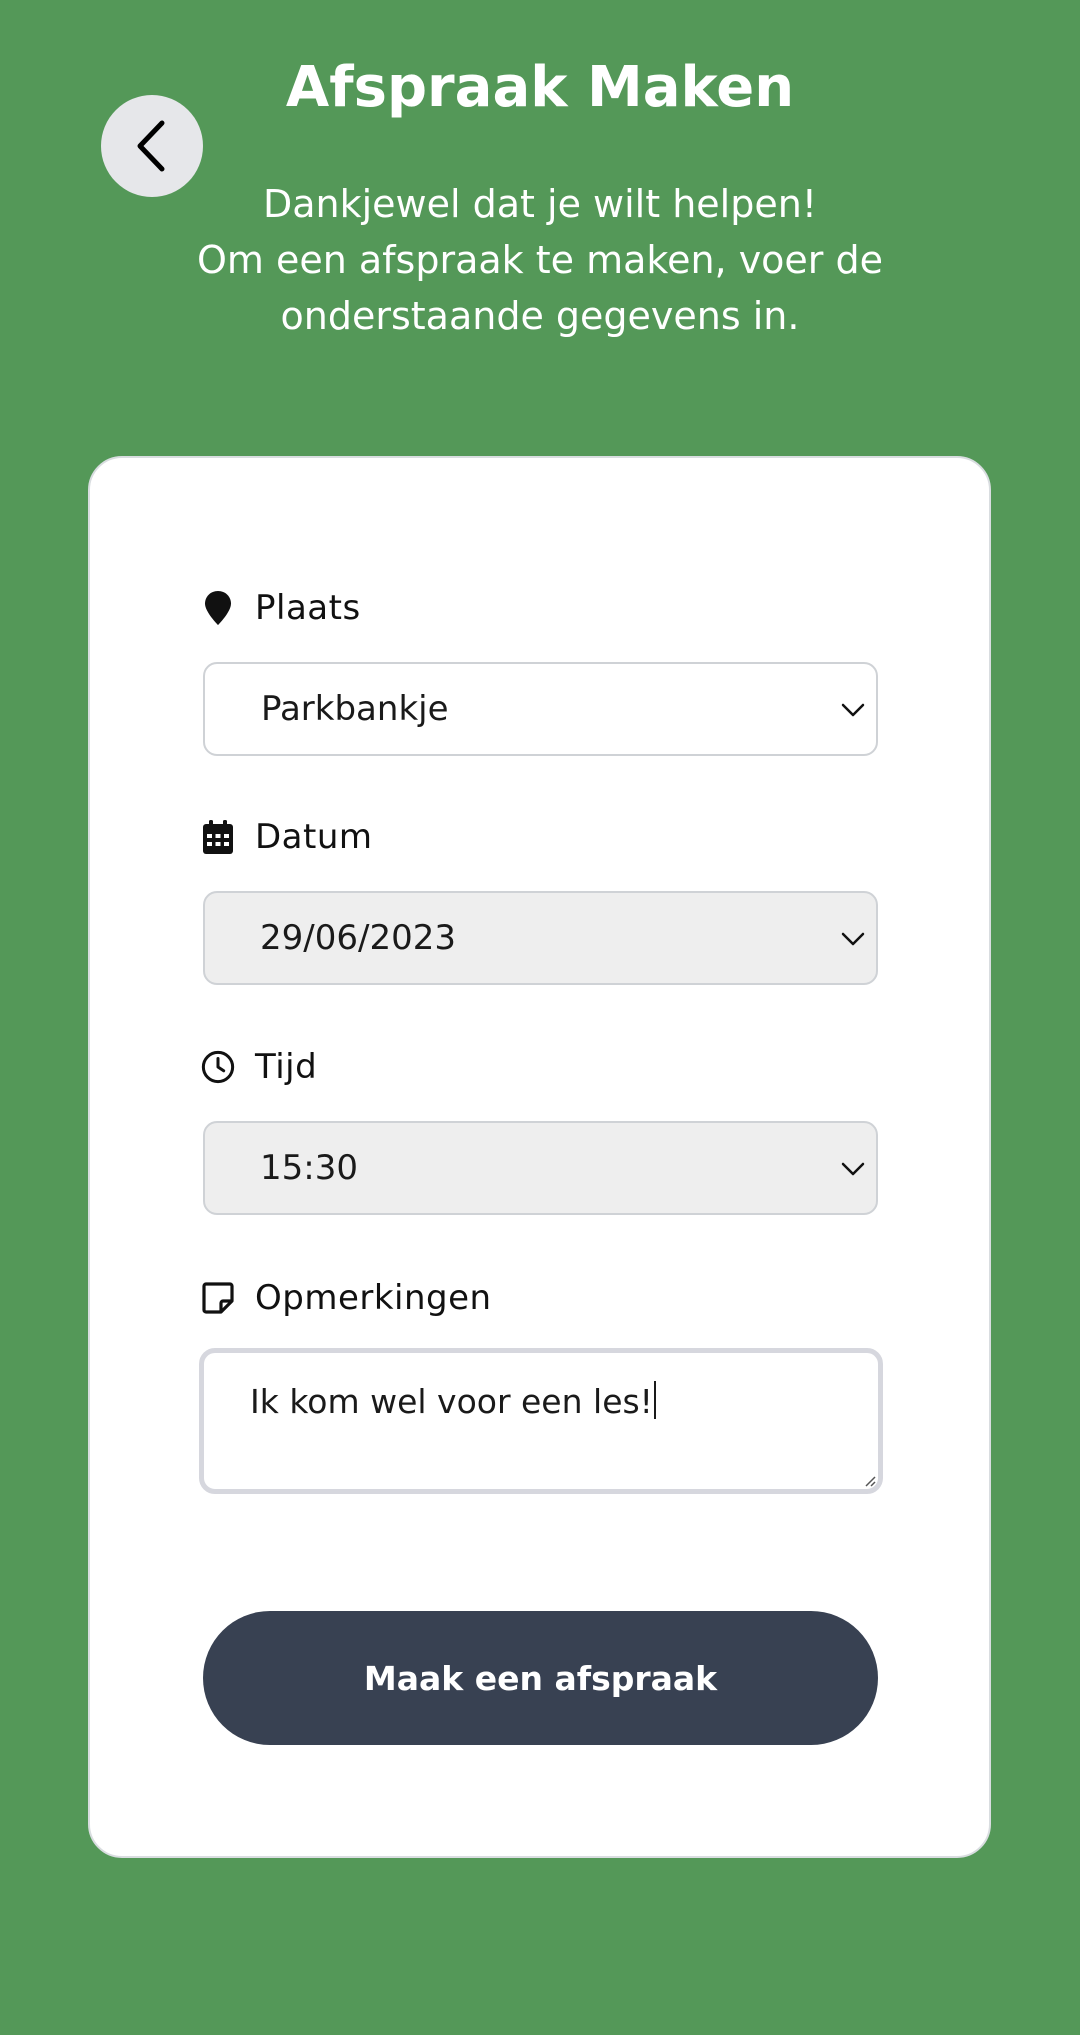  I want to click on intro-line: Dankjewel dat je wilt helpen!, so click(540, 204).